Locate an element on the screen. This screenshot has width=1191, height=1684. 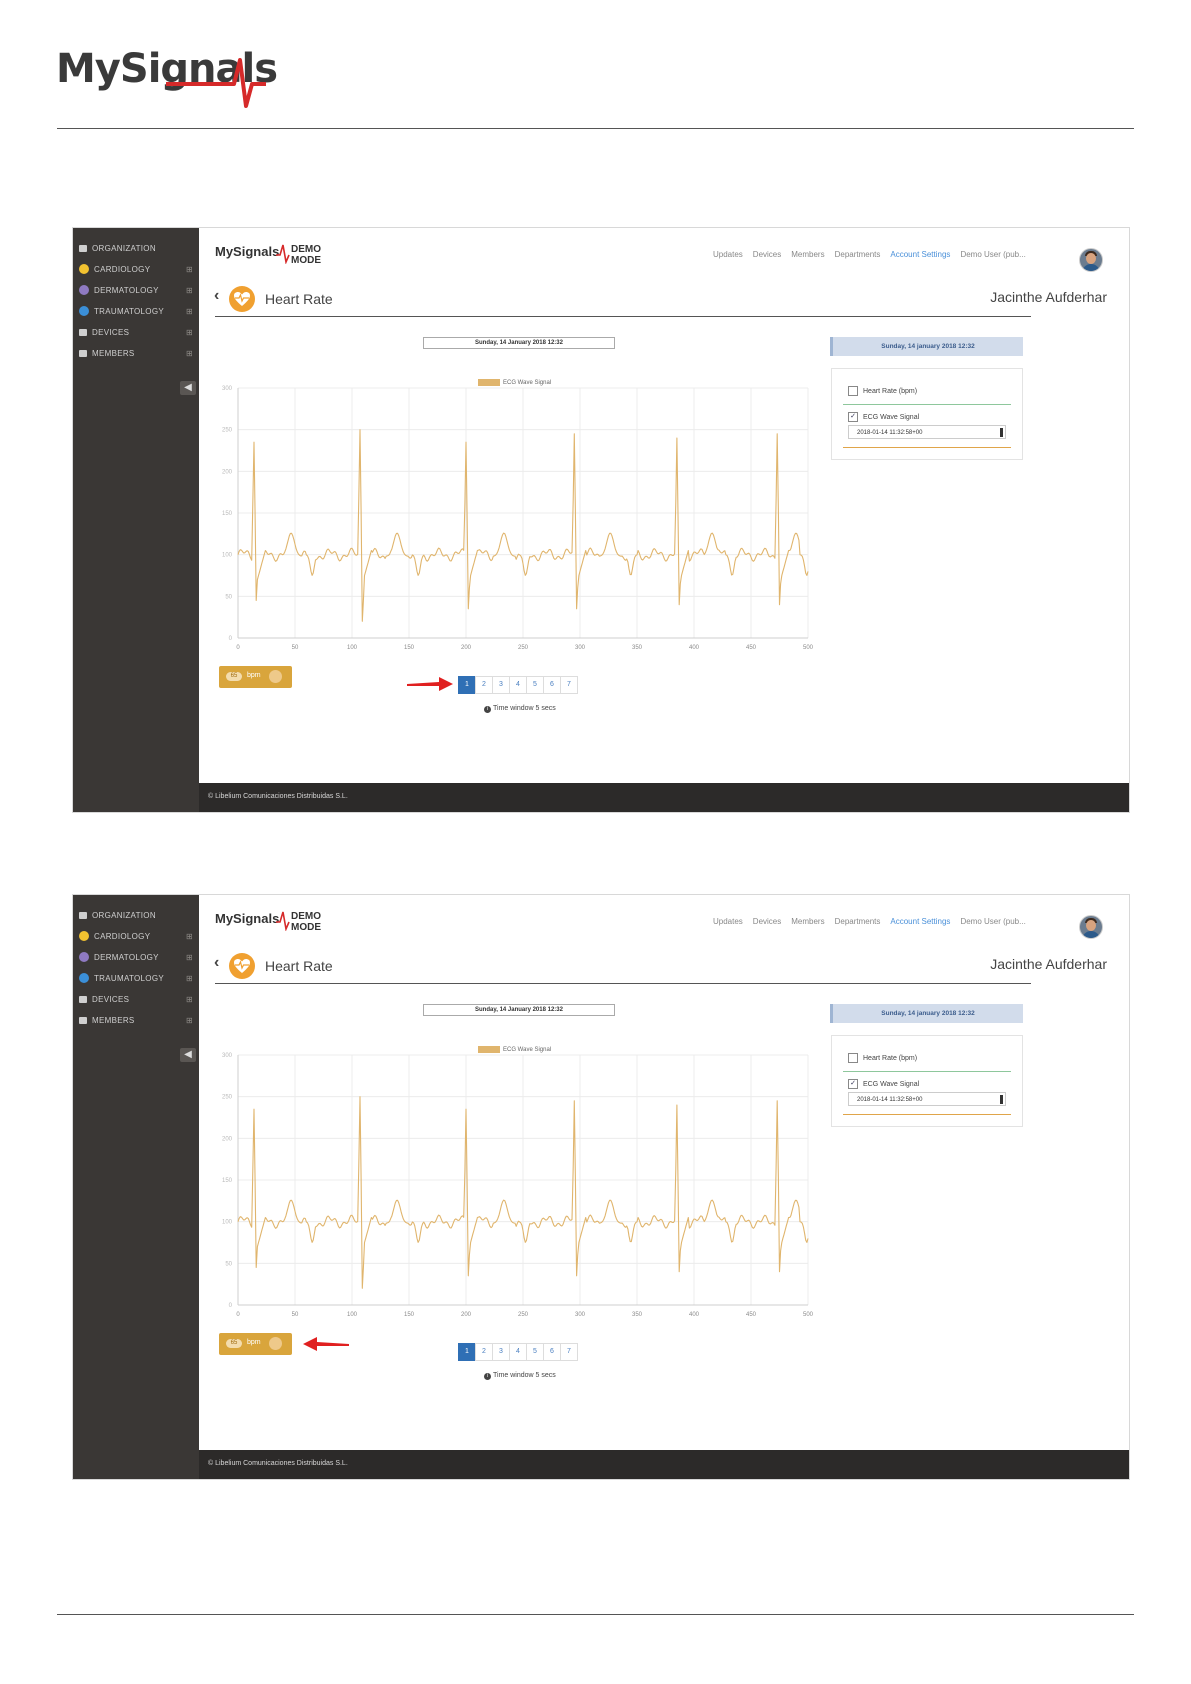
y-tick-label: 300 is located at coordinates (227, 1056).